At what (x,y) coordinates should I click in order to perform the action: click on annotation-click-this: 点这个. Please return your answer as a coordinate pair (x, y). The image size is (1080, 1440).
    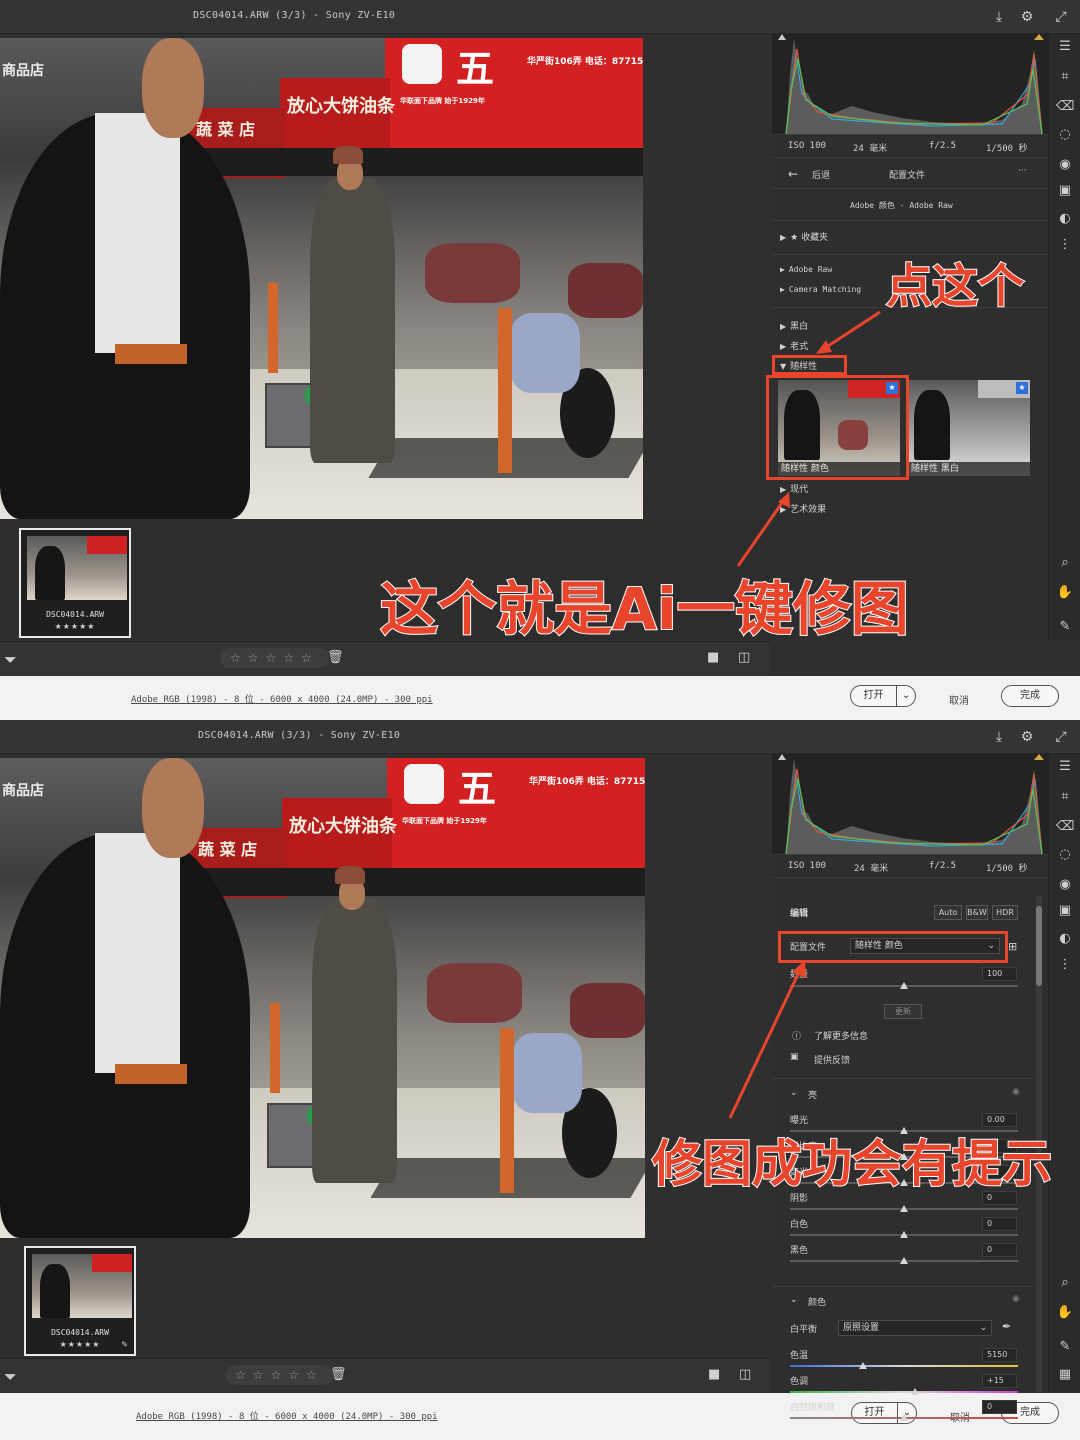
    Looking at the image, I should click on (955, 286).